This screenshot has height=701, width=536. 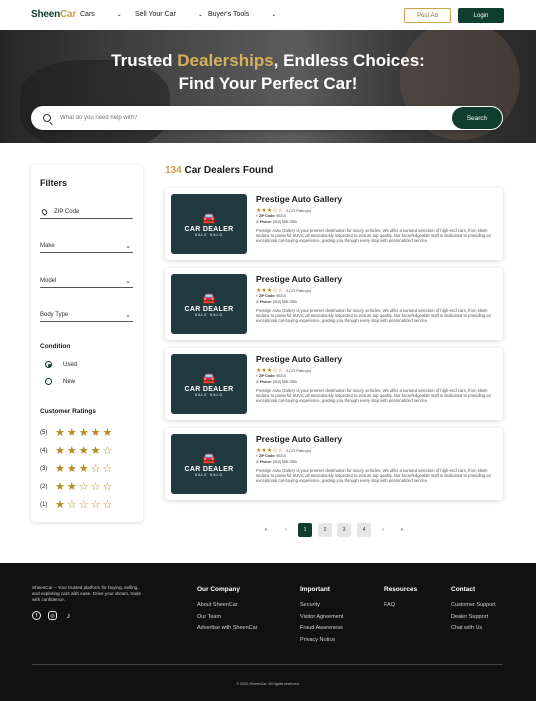 What do you see at coordinates (68, 14) in the screenshot?
I see `logo-text-car: Car` at bounding box center [68, 14].